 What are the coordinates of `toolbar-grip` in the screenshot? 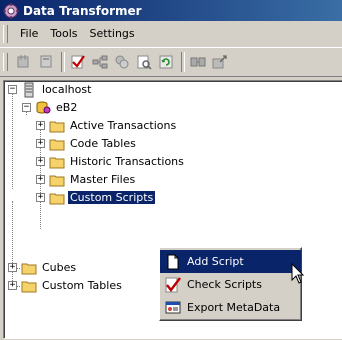 It's located at (5, 62).